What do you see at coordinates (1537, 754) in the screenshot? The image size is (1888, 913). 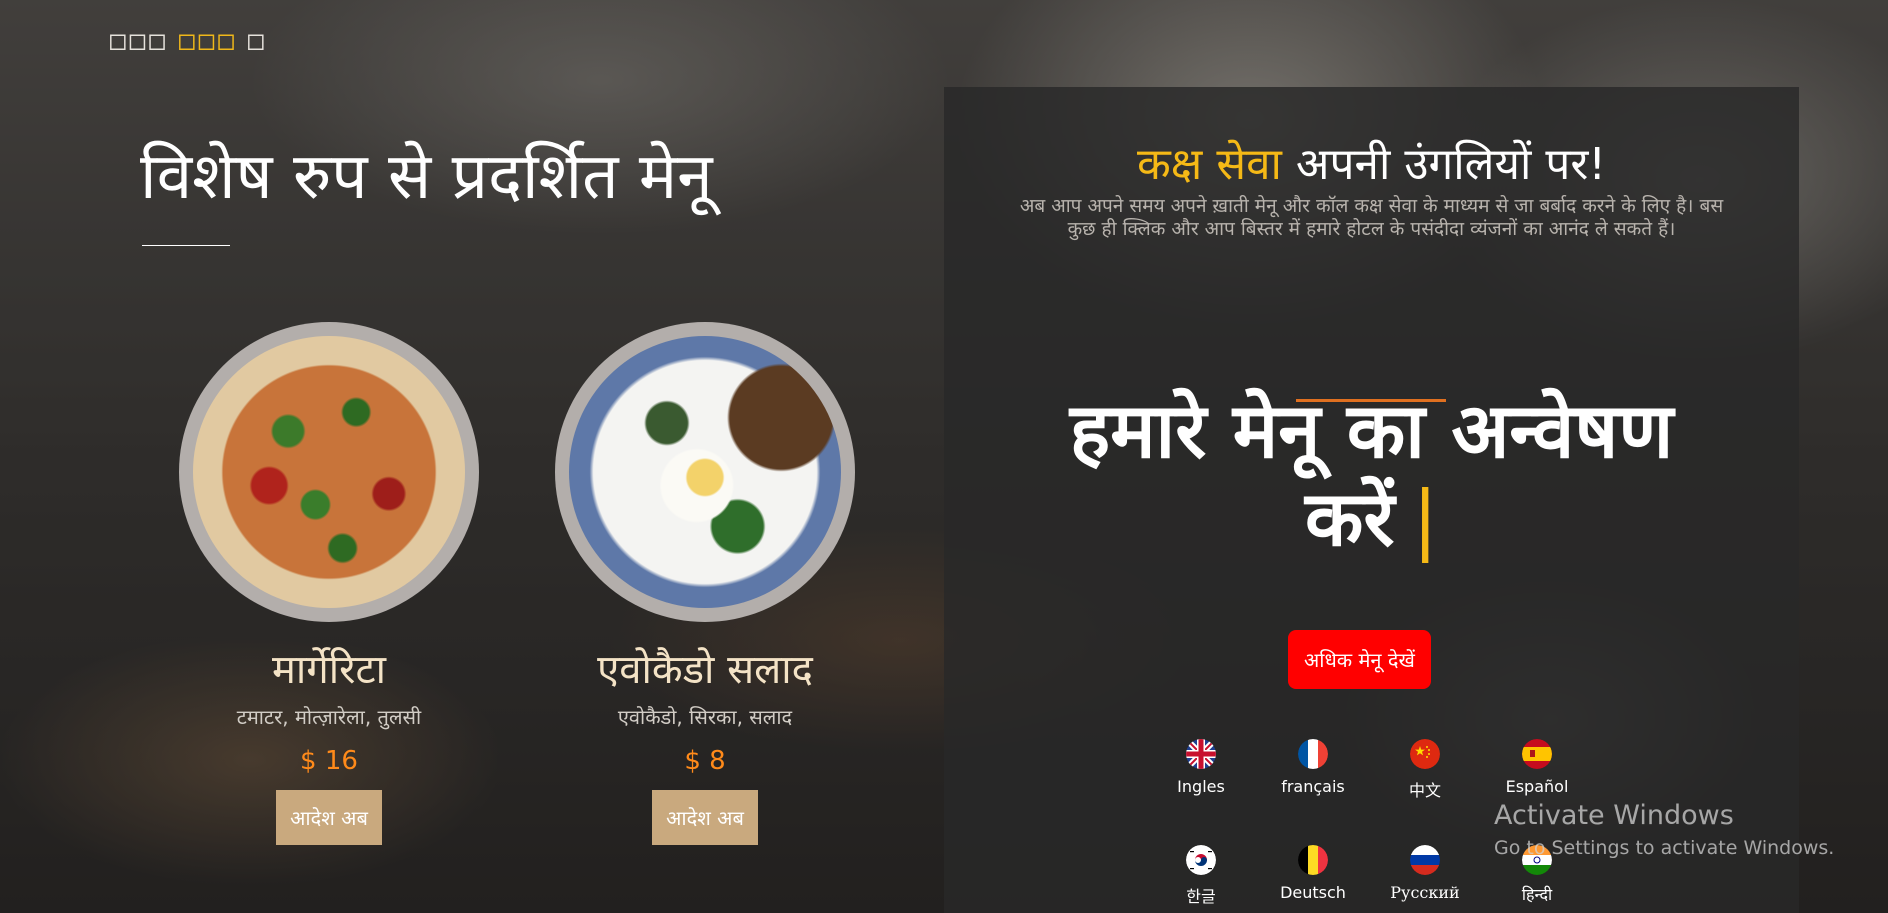 I see `spain-flag-icon` at bounding box center [1537, 754].